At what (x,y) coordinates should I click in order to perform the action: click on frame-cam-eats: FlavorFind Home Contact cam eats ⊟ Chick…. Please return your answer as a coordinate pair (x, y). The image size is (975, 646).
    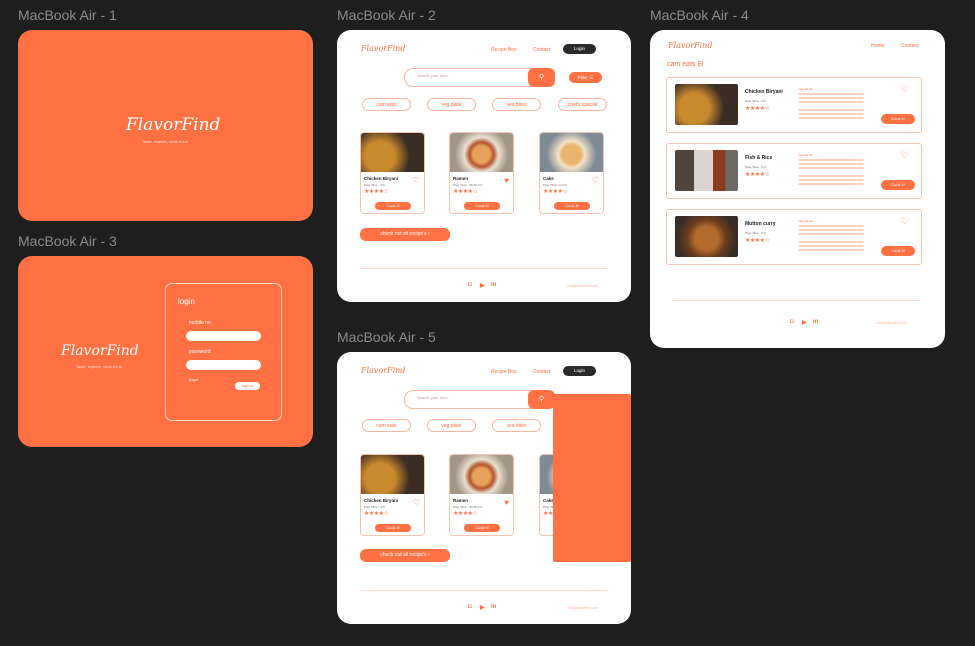
    Looking at the image, I should click on (797, 189).